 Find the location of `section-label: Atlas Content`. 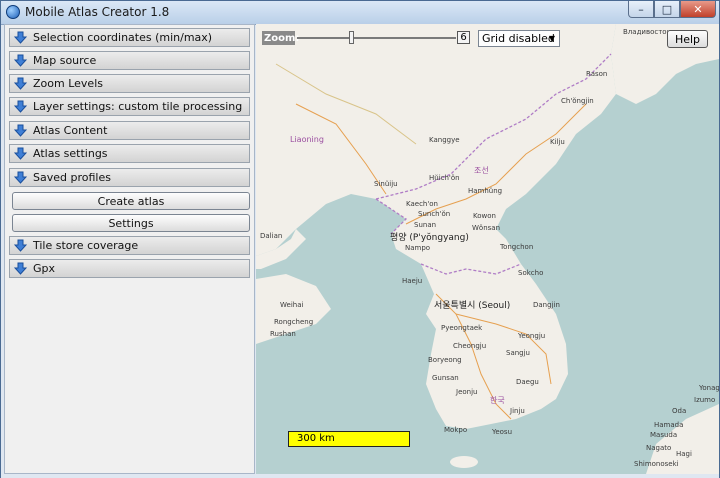

section-label: Atlas Content is located at coordinates (70, 130).